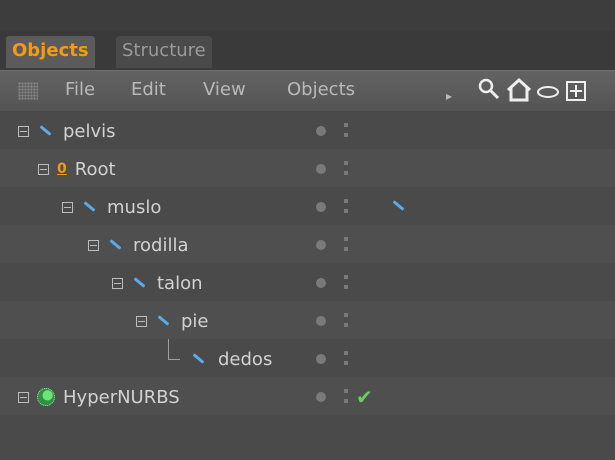 The height and width of the screenshot is (460, 615). I want to click on tree-item-label: HyperNURBS, so click(121, 397).